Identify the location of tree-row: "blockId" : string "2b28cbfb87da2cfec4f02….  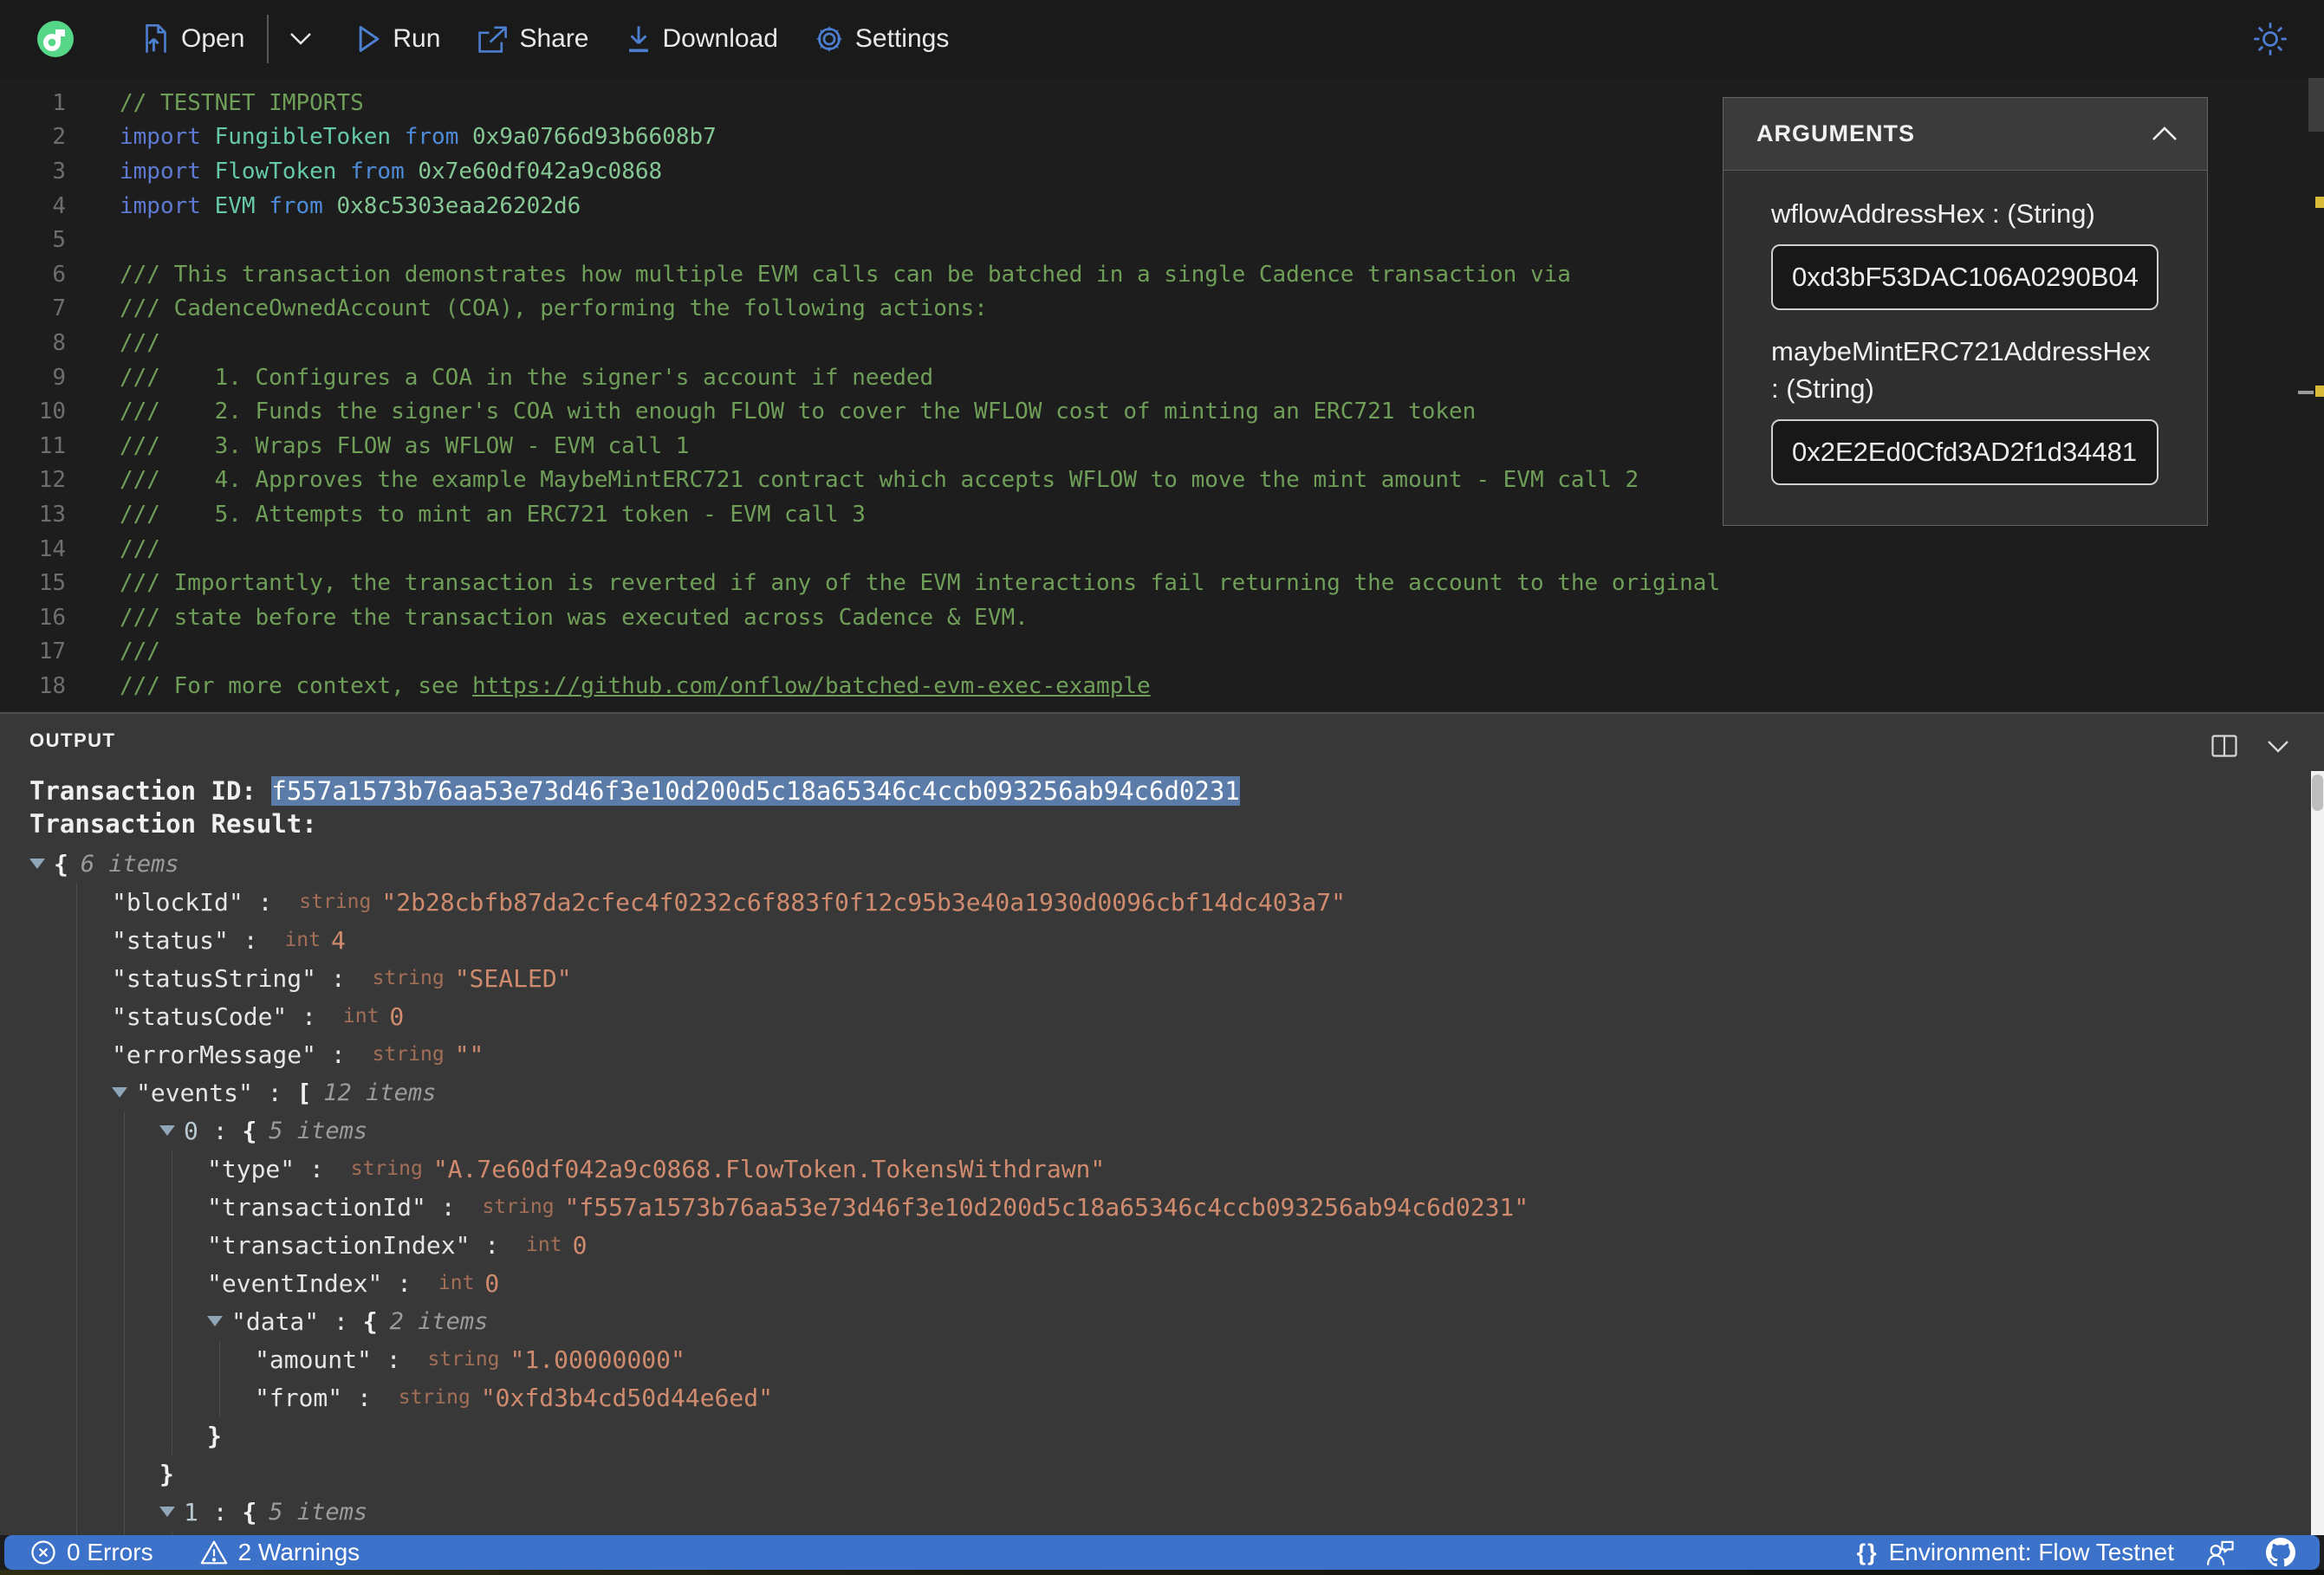
(1200, 902).